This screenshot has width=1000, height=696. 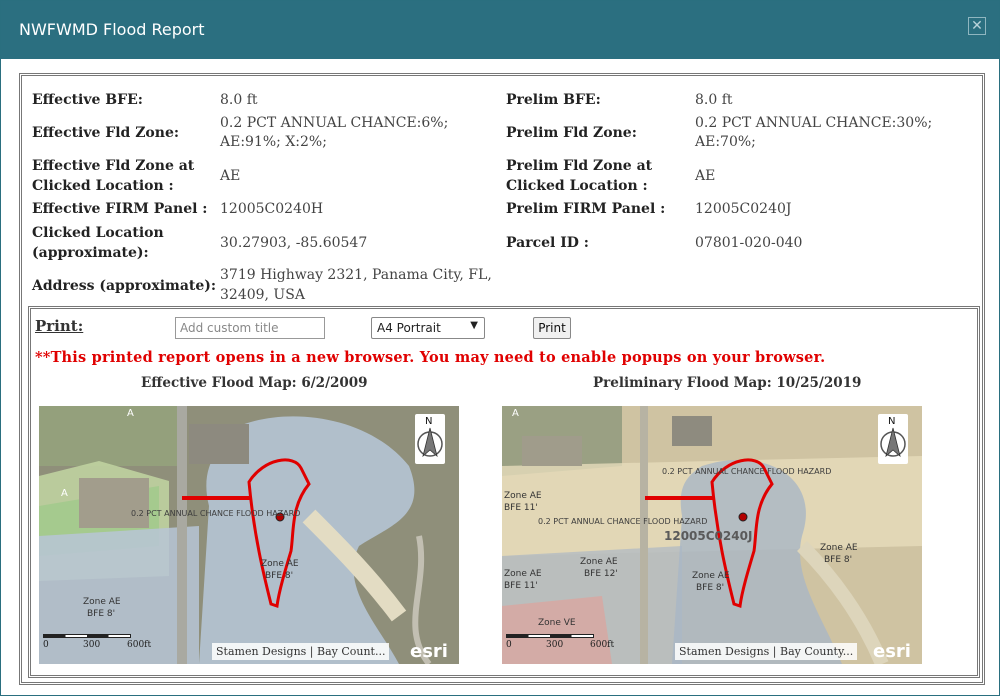 What do you see at coordinates (230, 176) in the screenshot?
I see `effective-zone-clicked-value: AE` at bounding box center [230, 176].